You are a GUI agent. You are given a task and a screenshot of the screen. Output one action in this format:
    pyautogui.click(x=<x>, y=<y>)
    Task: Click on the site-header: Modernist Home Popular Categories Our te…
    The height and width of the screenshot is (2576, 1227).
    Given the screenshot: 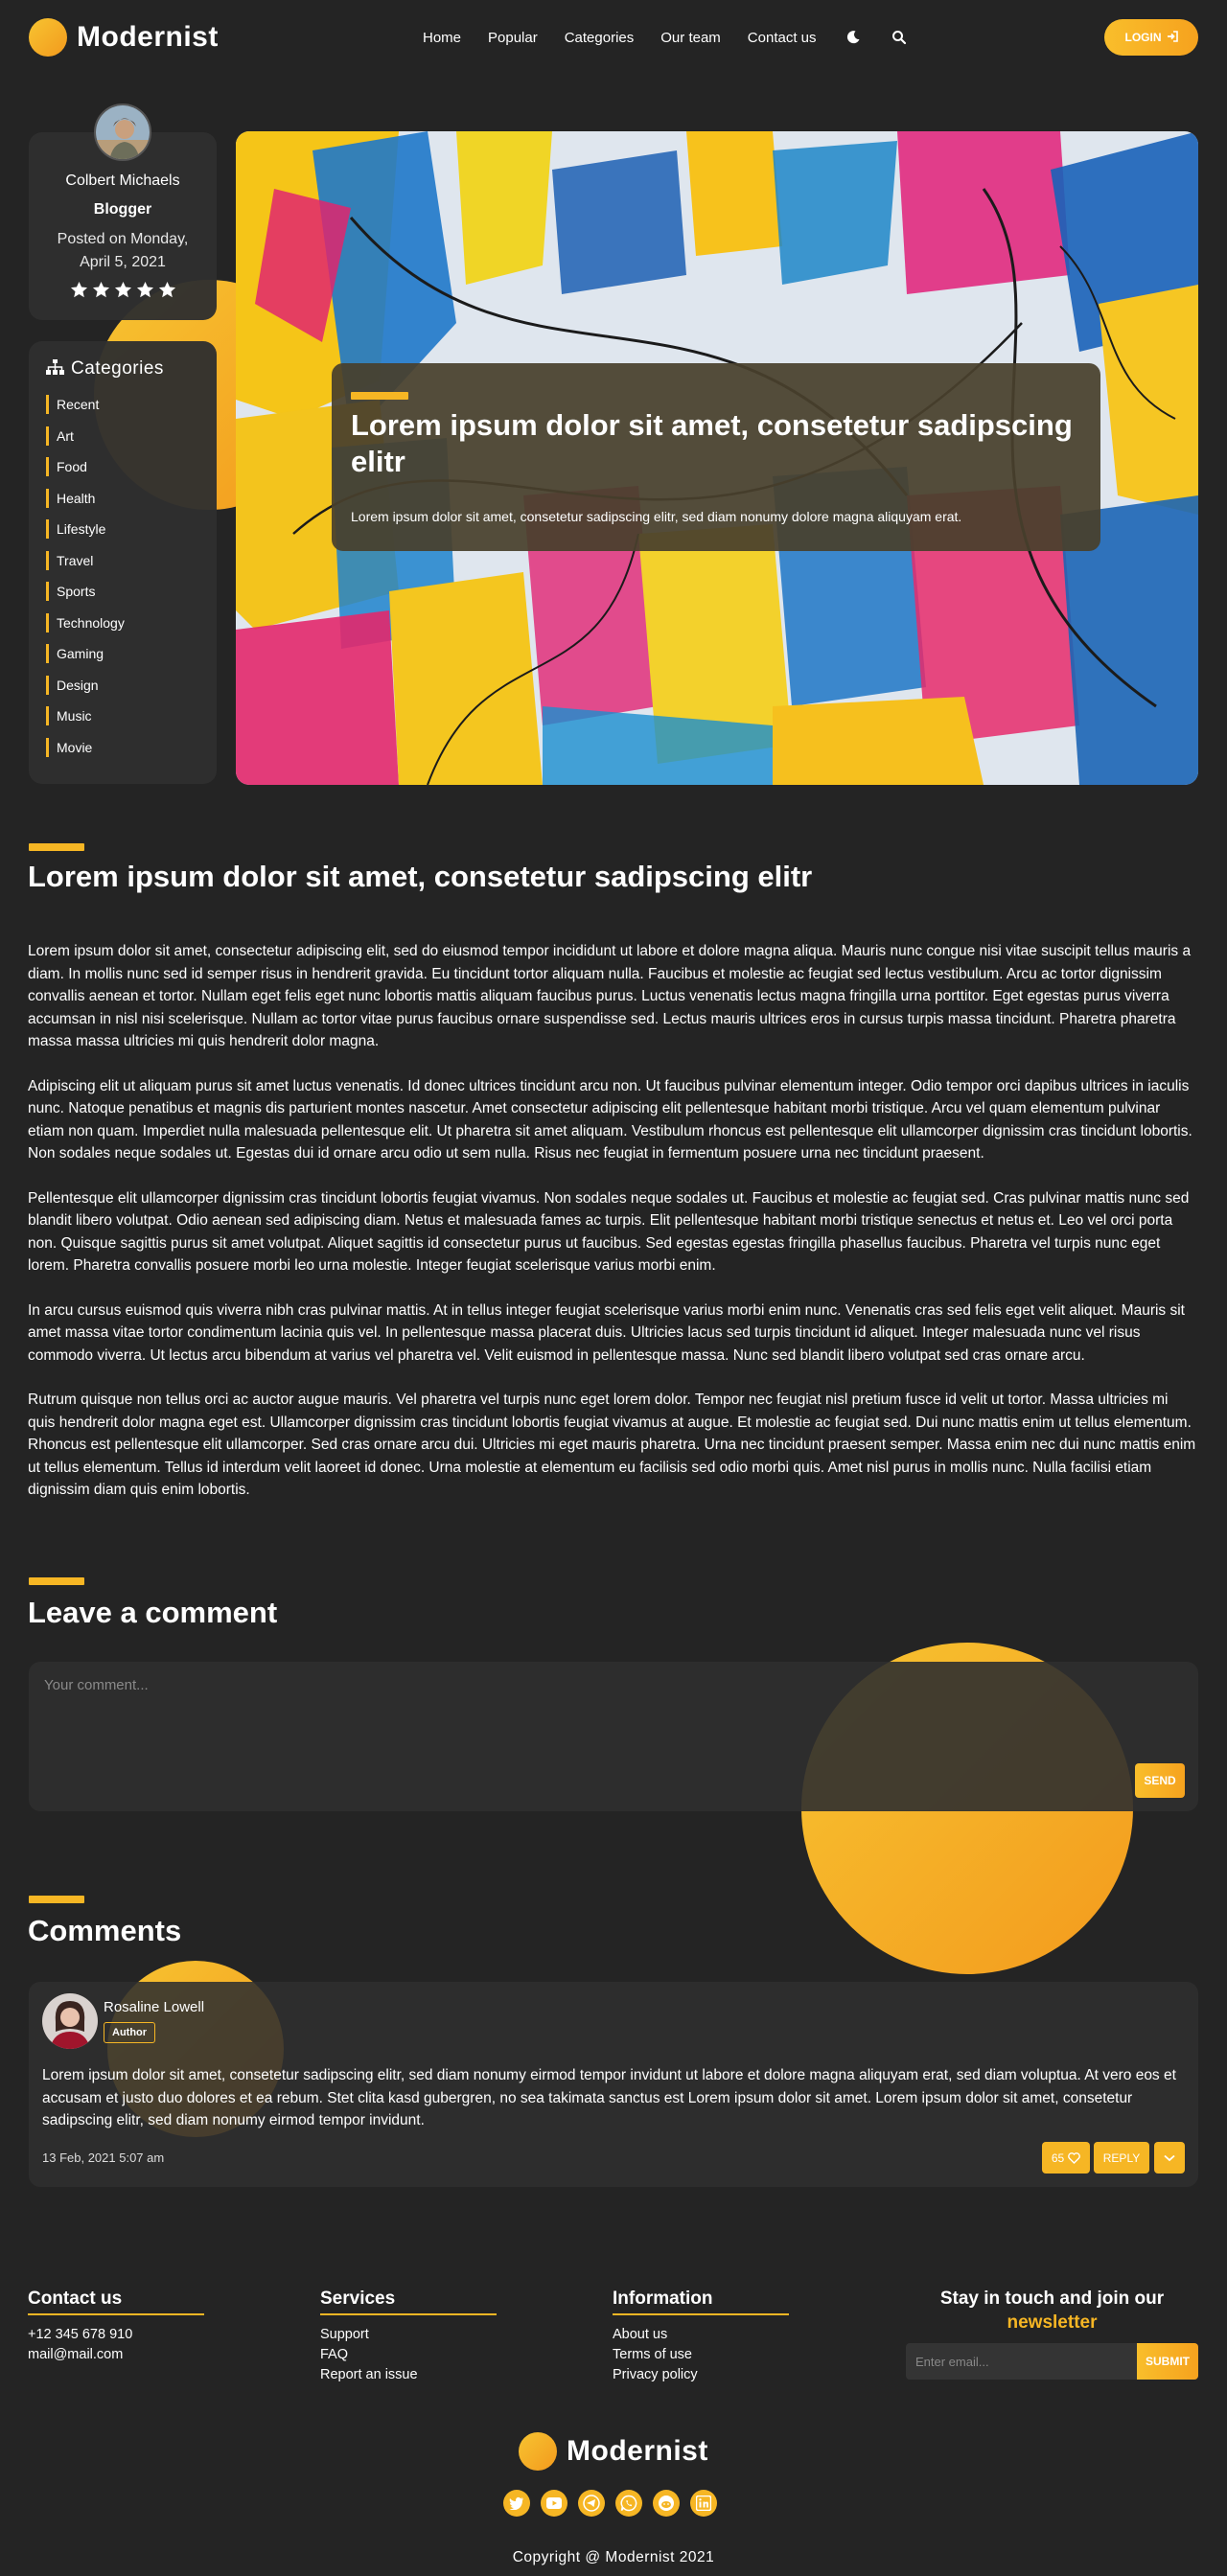 What is the action you would take?
    pyautogui.click(x=613, y=38)
    